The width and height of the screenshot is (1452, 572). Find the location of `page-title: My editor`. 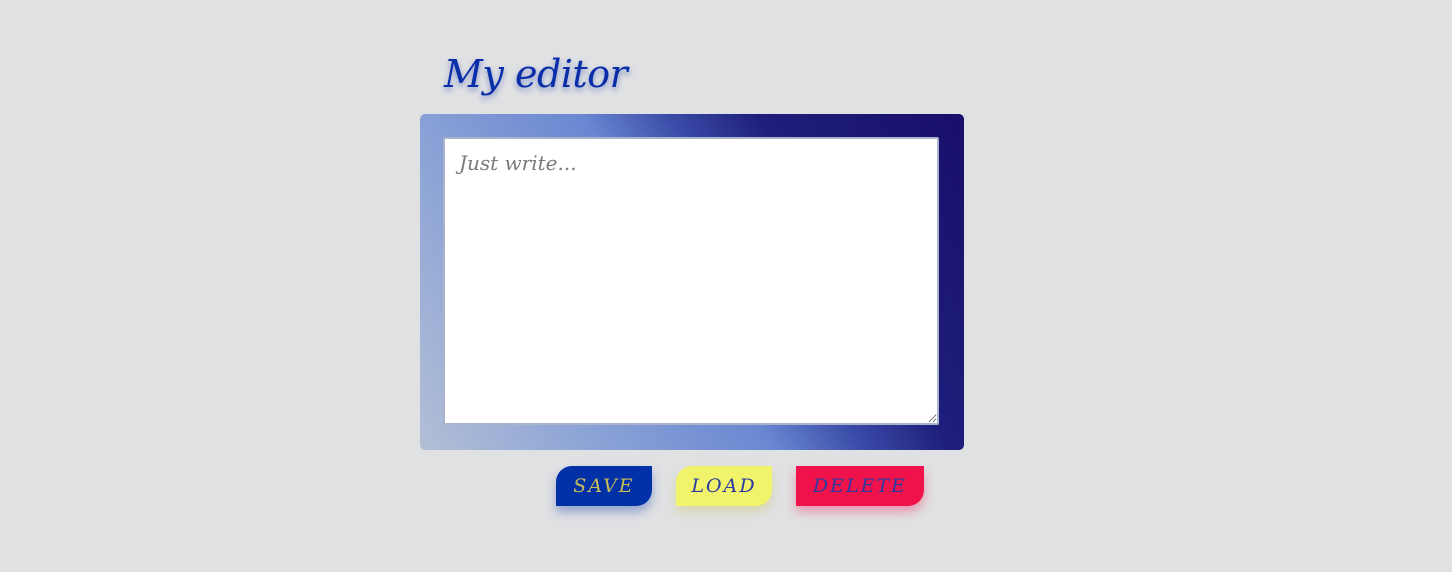

page-title: My editor is located at coordinates (536, 74).